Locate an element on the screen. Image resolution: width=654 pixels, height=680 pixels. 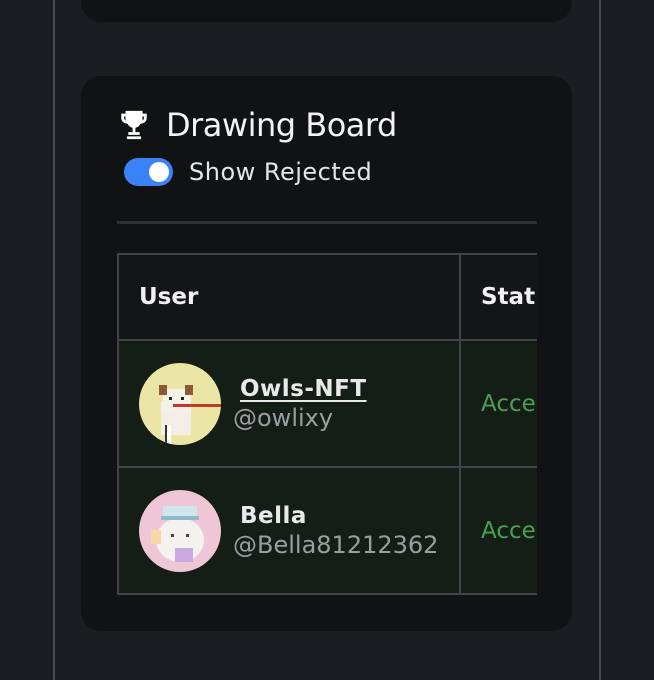
card-title: Drawing Board is located at coordinates (281, 125).